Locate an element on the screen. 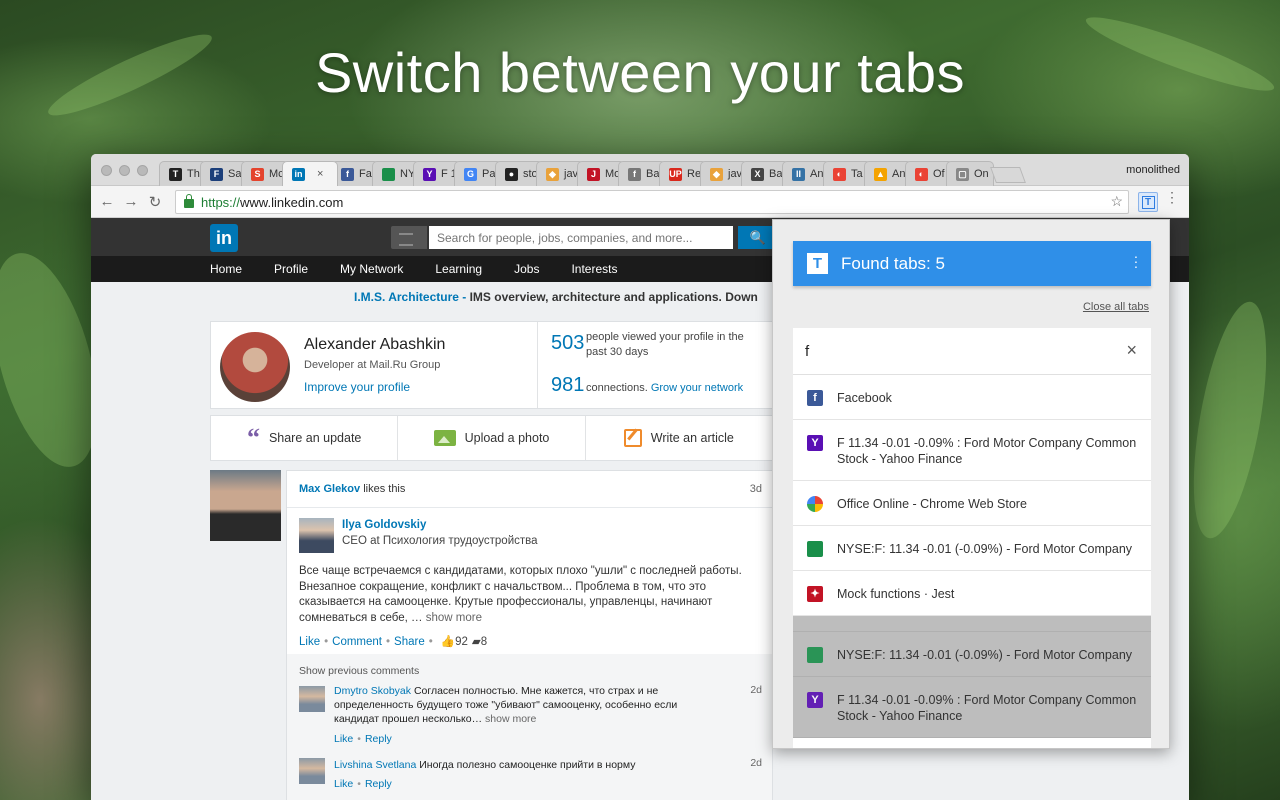 The image size is (1280, 800). like-button: Like is located at coordinates (309, 642).